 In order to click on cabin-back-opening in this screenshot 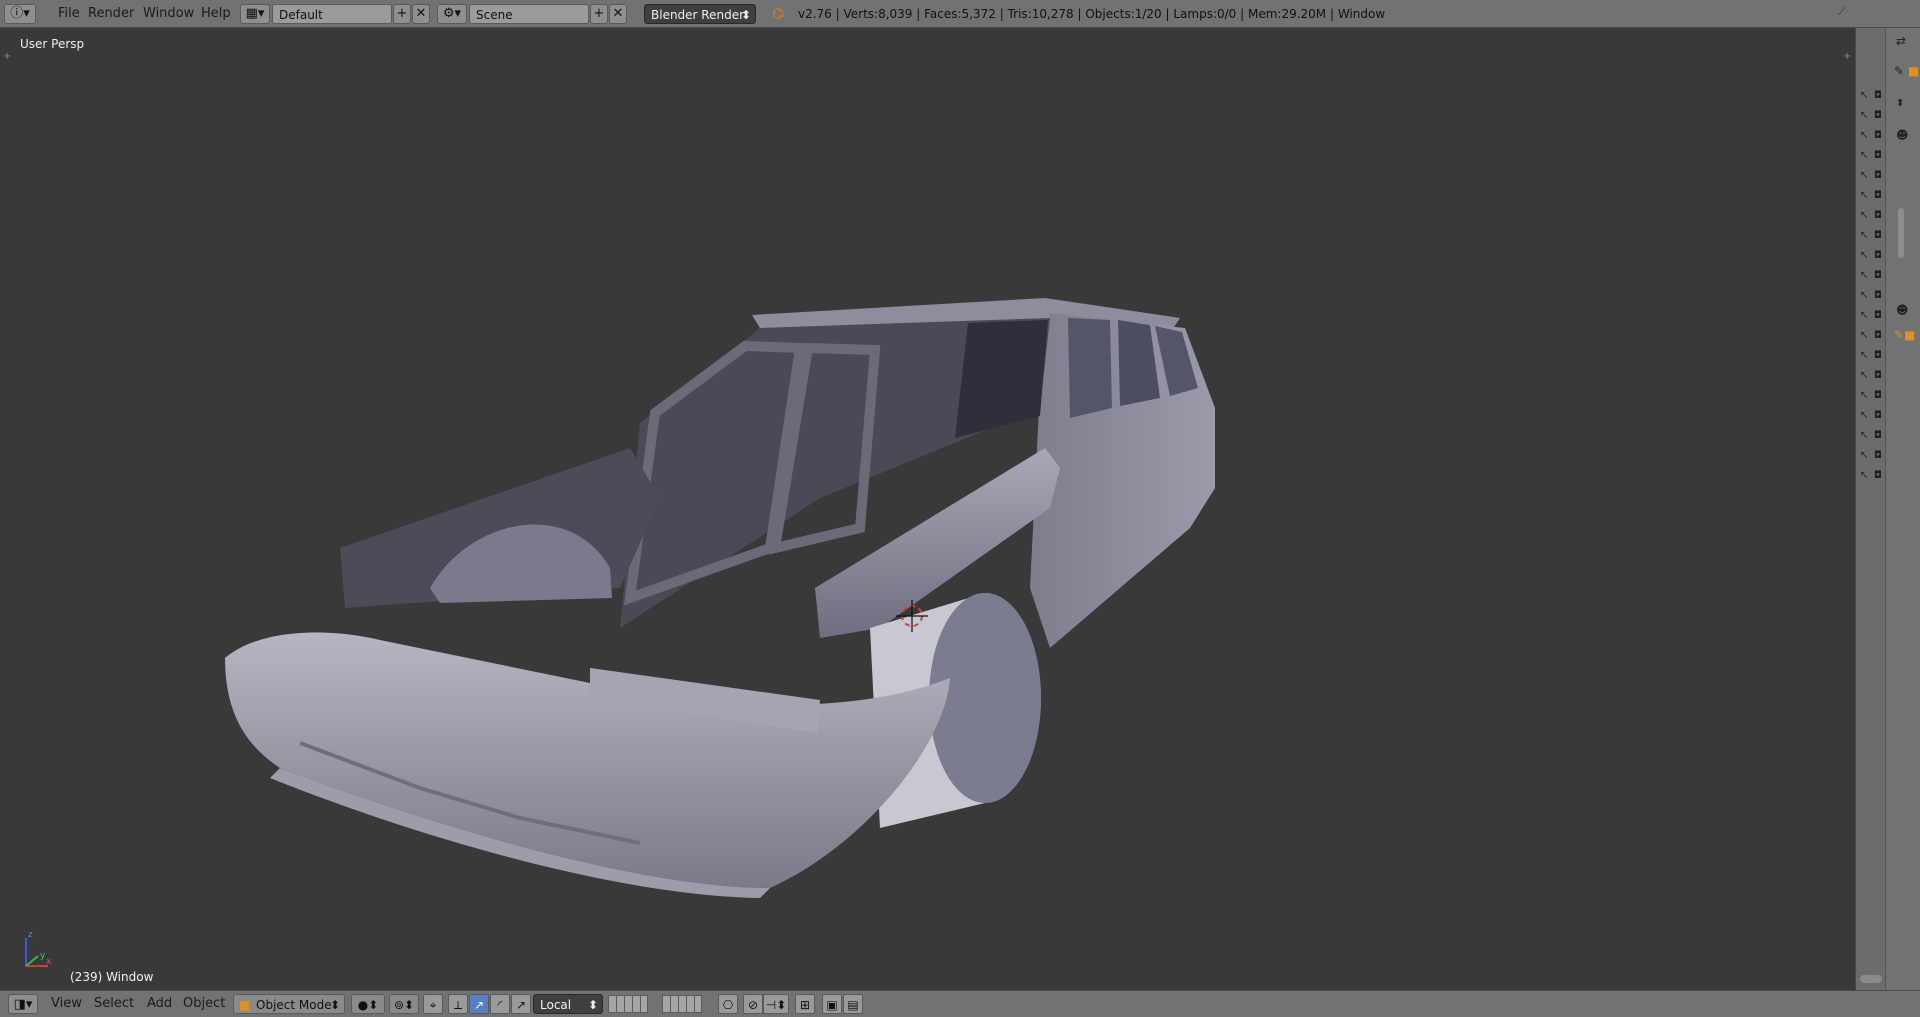, I will do `click(1001, 379)`.